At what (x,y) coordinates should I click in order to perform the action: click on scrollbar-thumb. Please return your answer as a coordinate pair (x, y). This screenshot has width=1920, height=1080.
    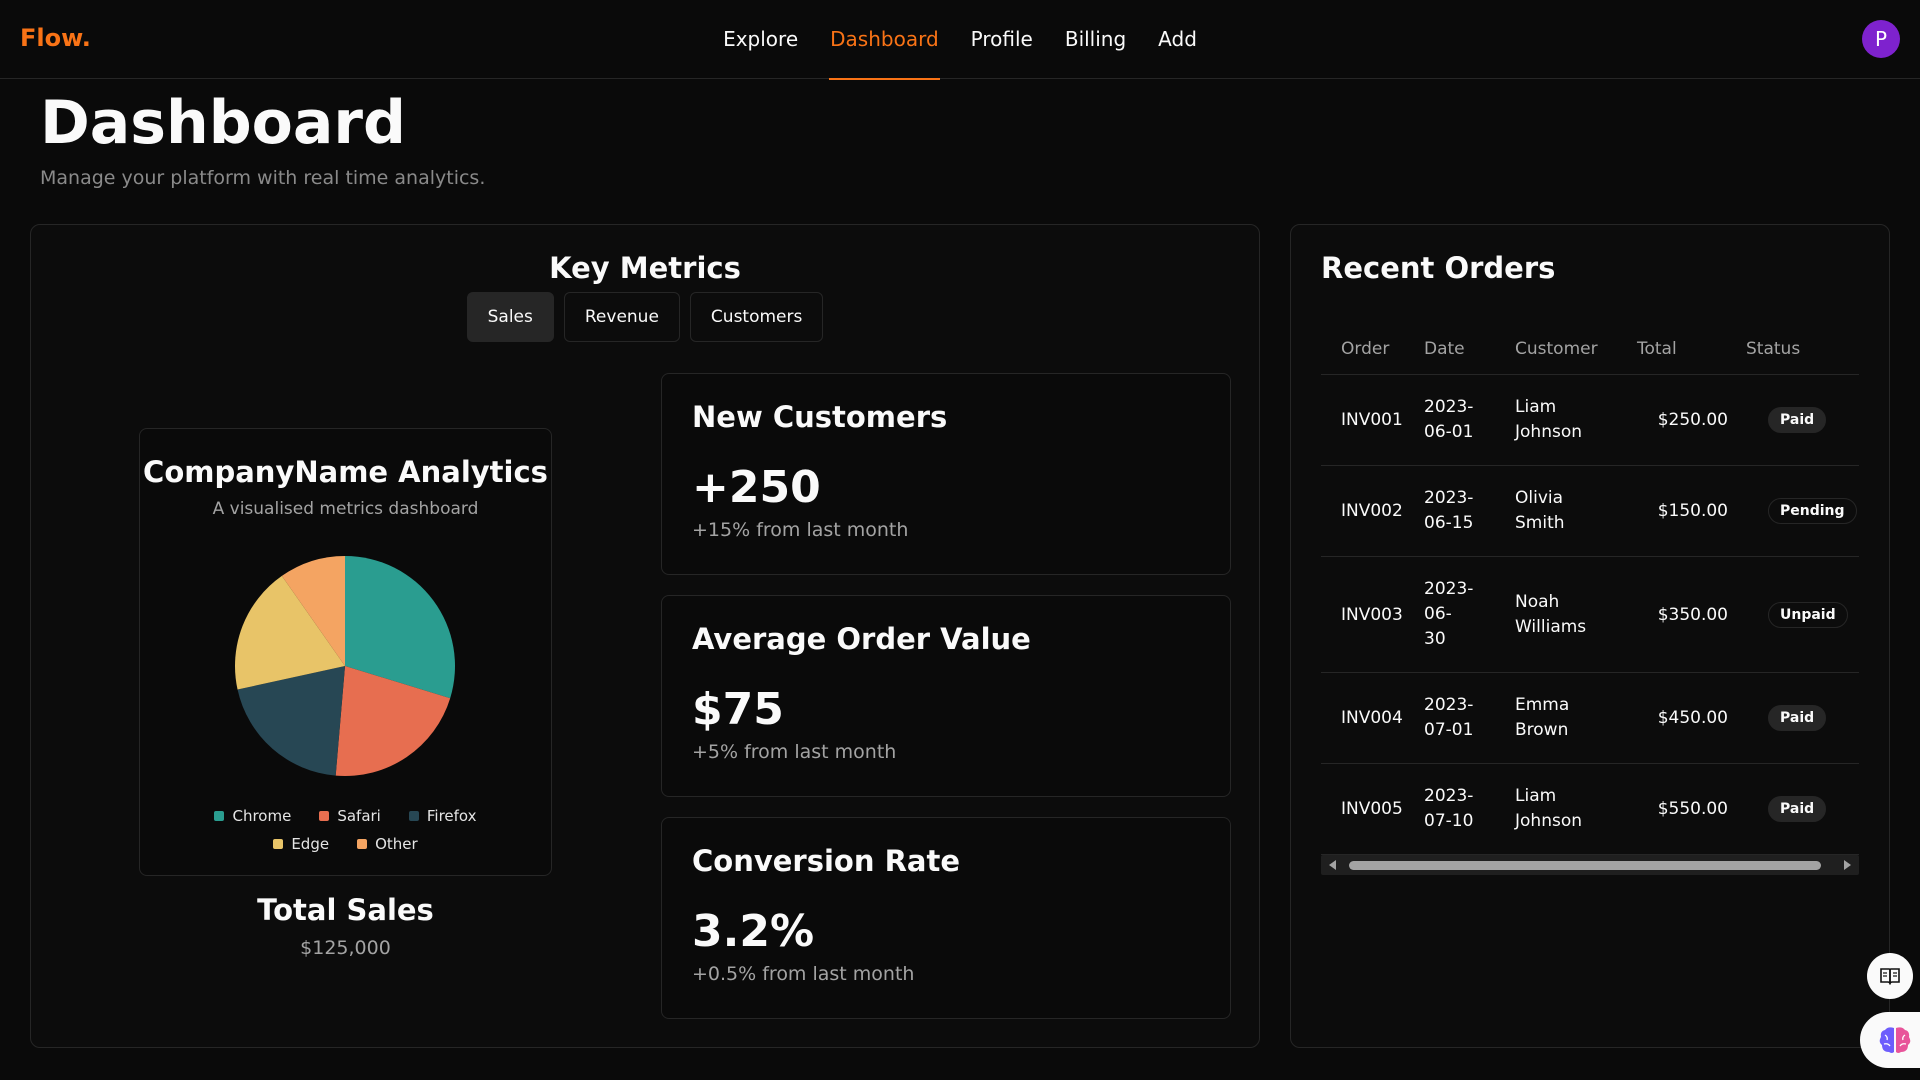
    Looking at the image, I should click on (1585, 865).